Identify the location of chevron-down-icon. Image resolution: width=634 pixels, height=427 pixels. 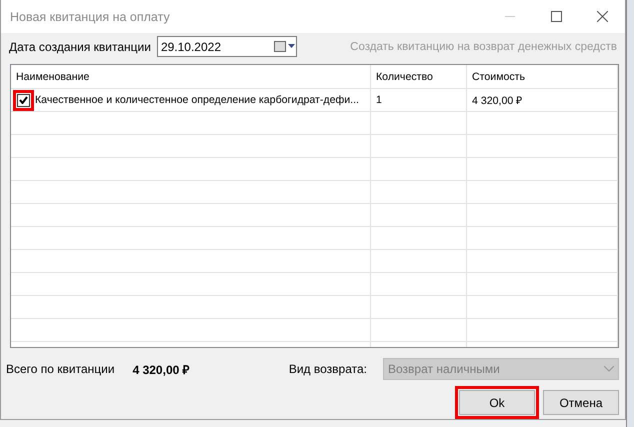
(609, 369).